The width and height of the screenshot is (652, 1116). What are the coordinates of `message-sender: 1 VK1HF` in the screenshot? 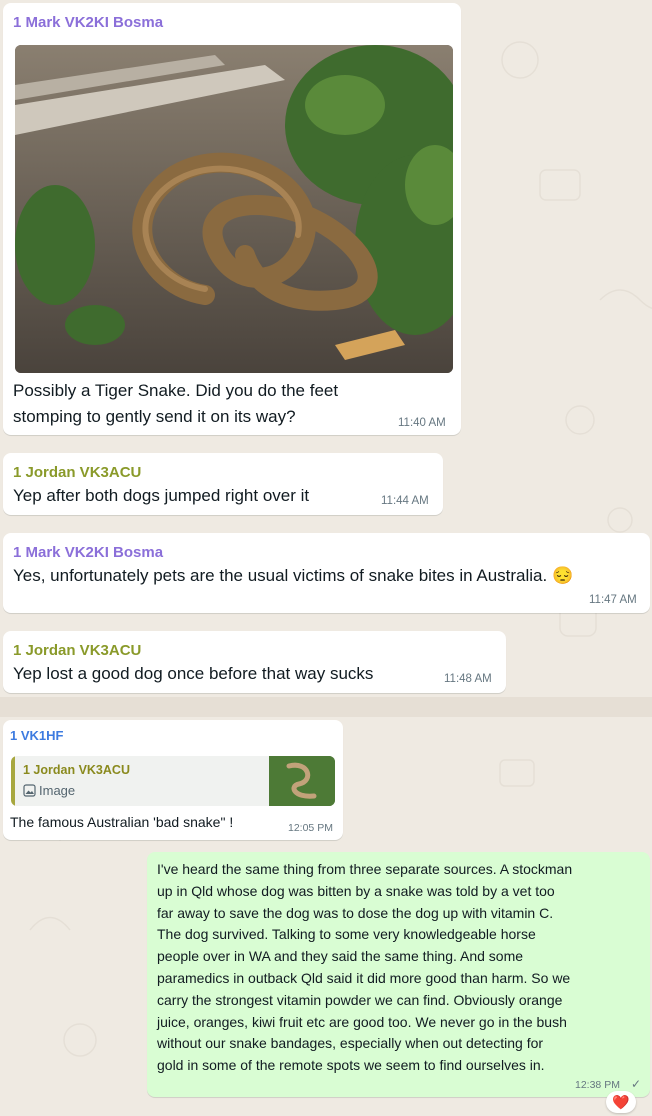 It's located at (36, 735).